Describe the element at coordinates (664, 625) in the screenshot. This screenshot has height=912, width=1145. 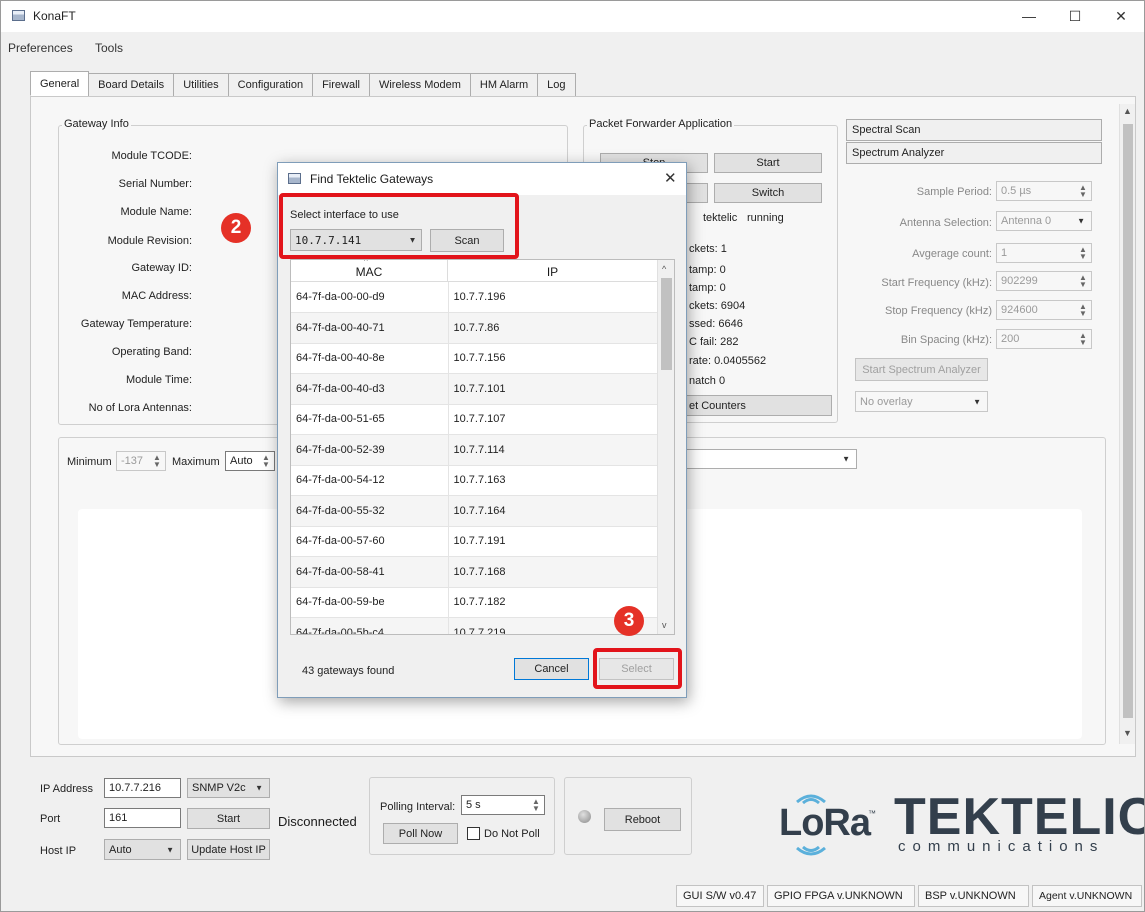
I see `scroll-down-icon: v` at that location.